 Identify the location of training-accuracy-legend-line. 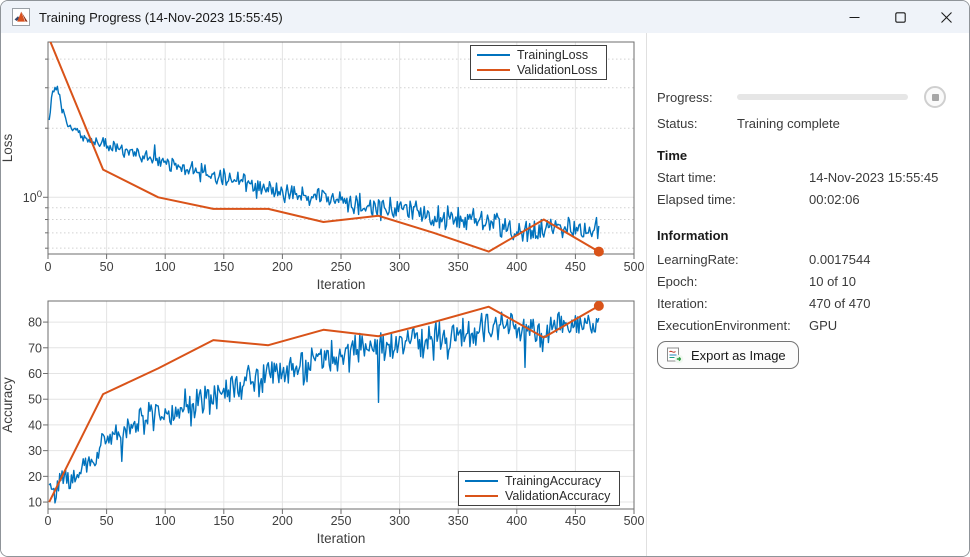
(481, 481).